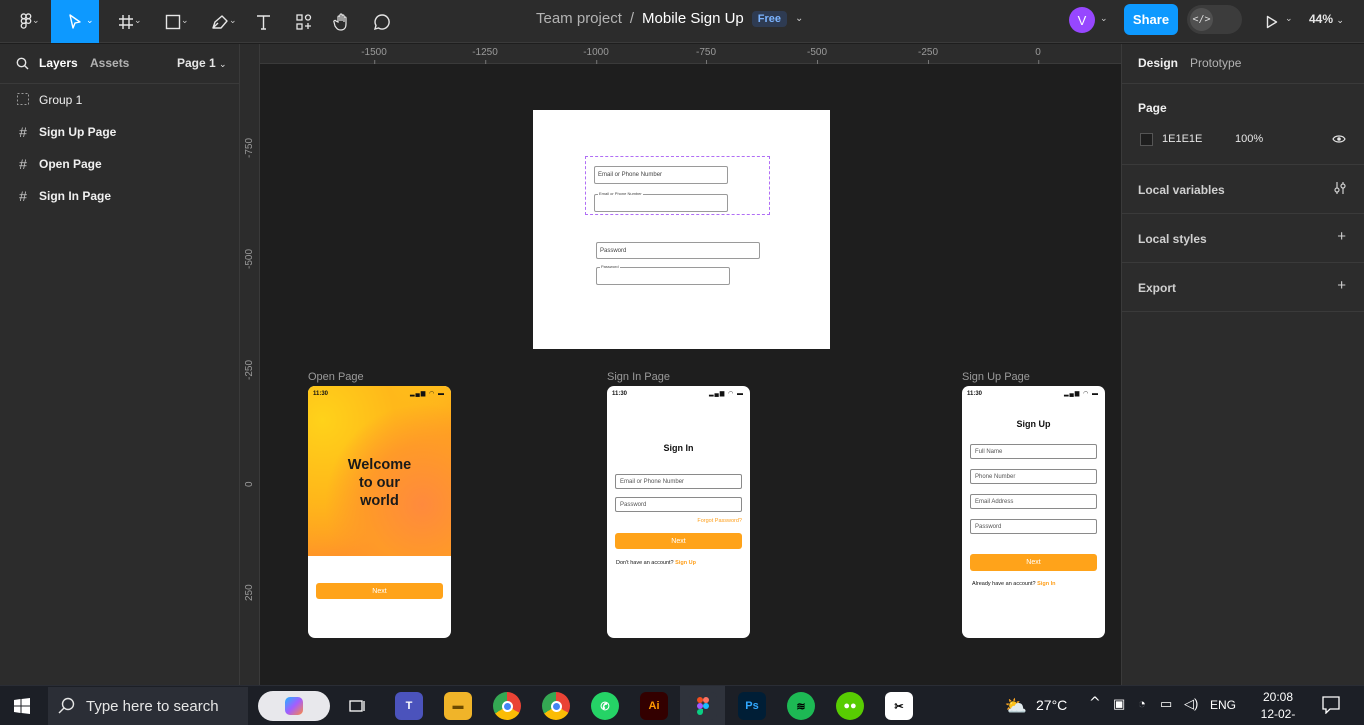 The height and width of the screenshot is (725, 1364). I want to click on tab-design: Design, so click(1158, 63).